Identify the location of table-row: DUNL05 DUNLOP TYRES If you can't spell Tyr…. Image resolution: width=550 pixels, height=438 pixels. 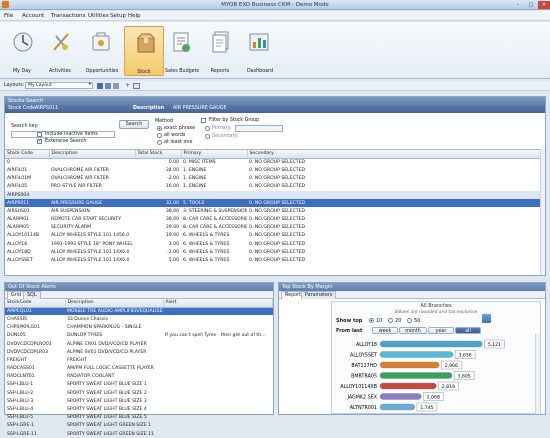
(139, 336).